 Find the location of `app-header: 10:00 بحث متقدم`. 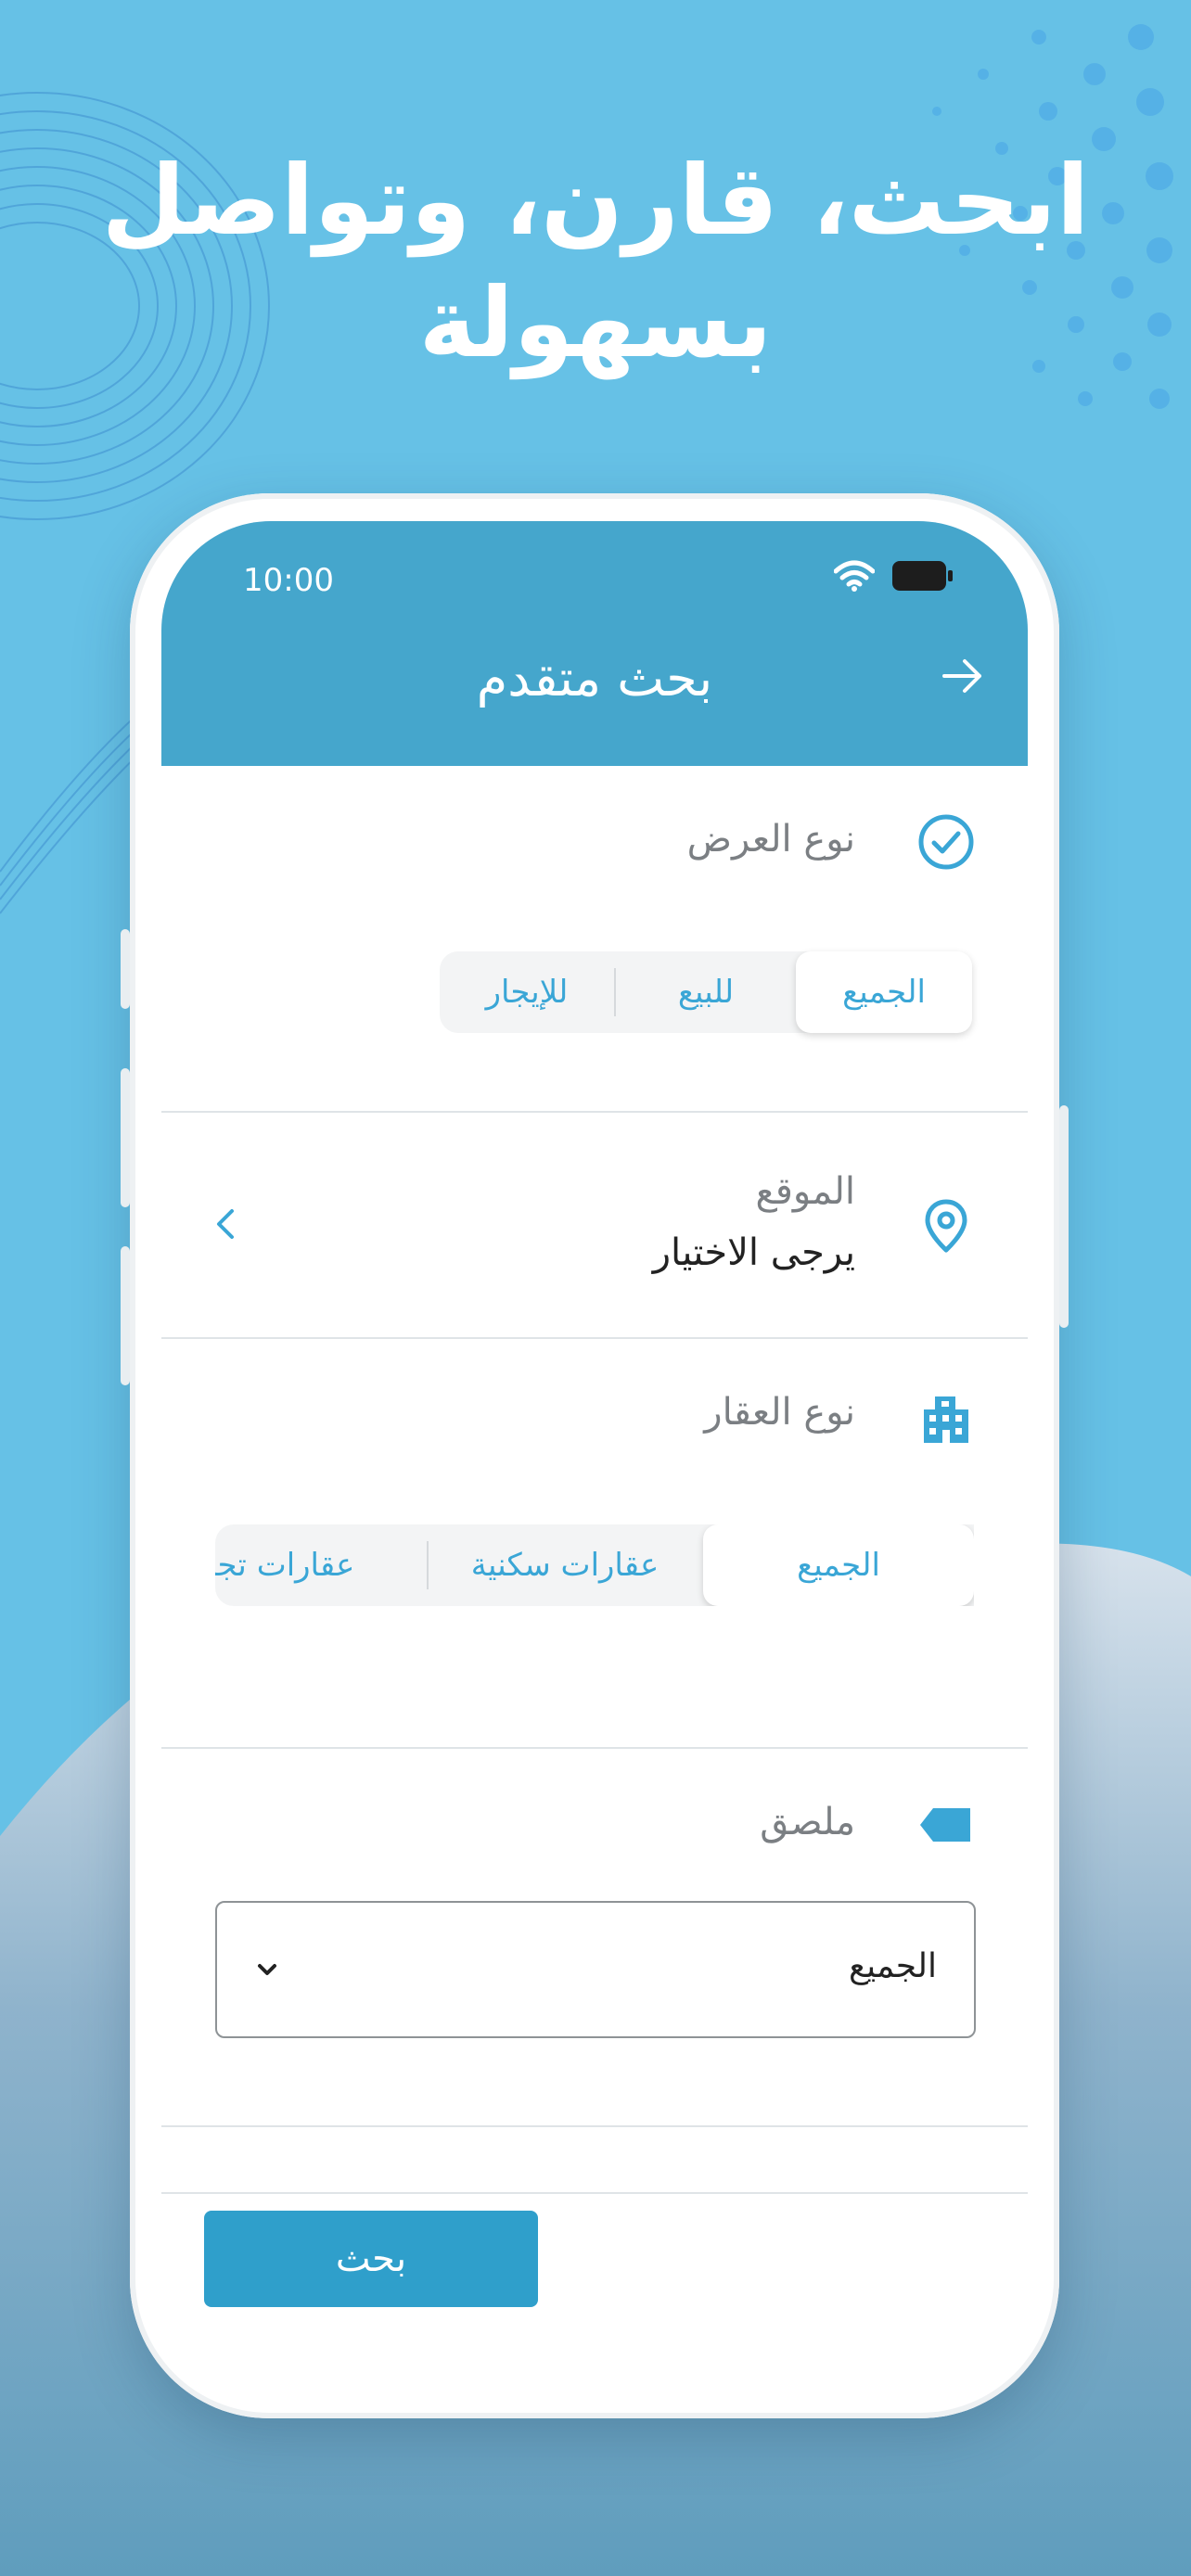

app-header: 10:00 بحث متقدم is located at coordinates (594, 643).